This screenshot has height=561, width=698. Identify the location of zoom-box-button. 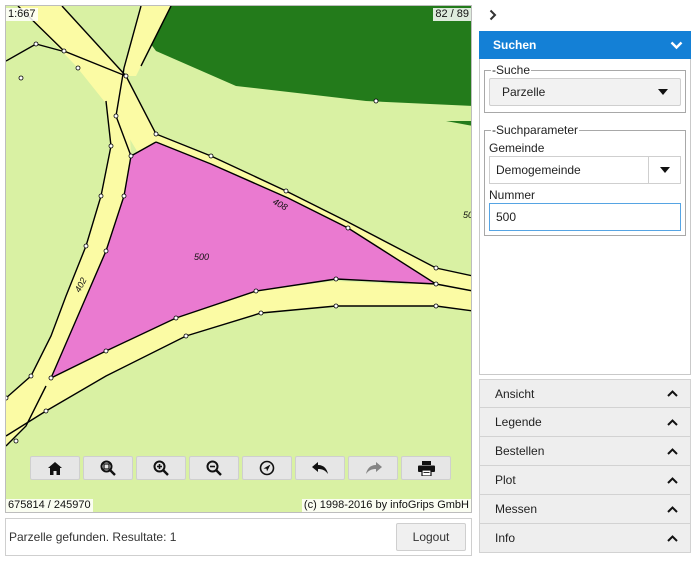
(108, 468).